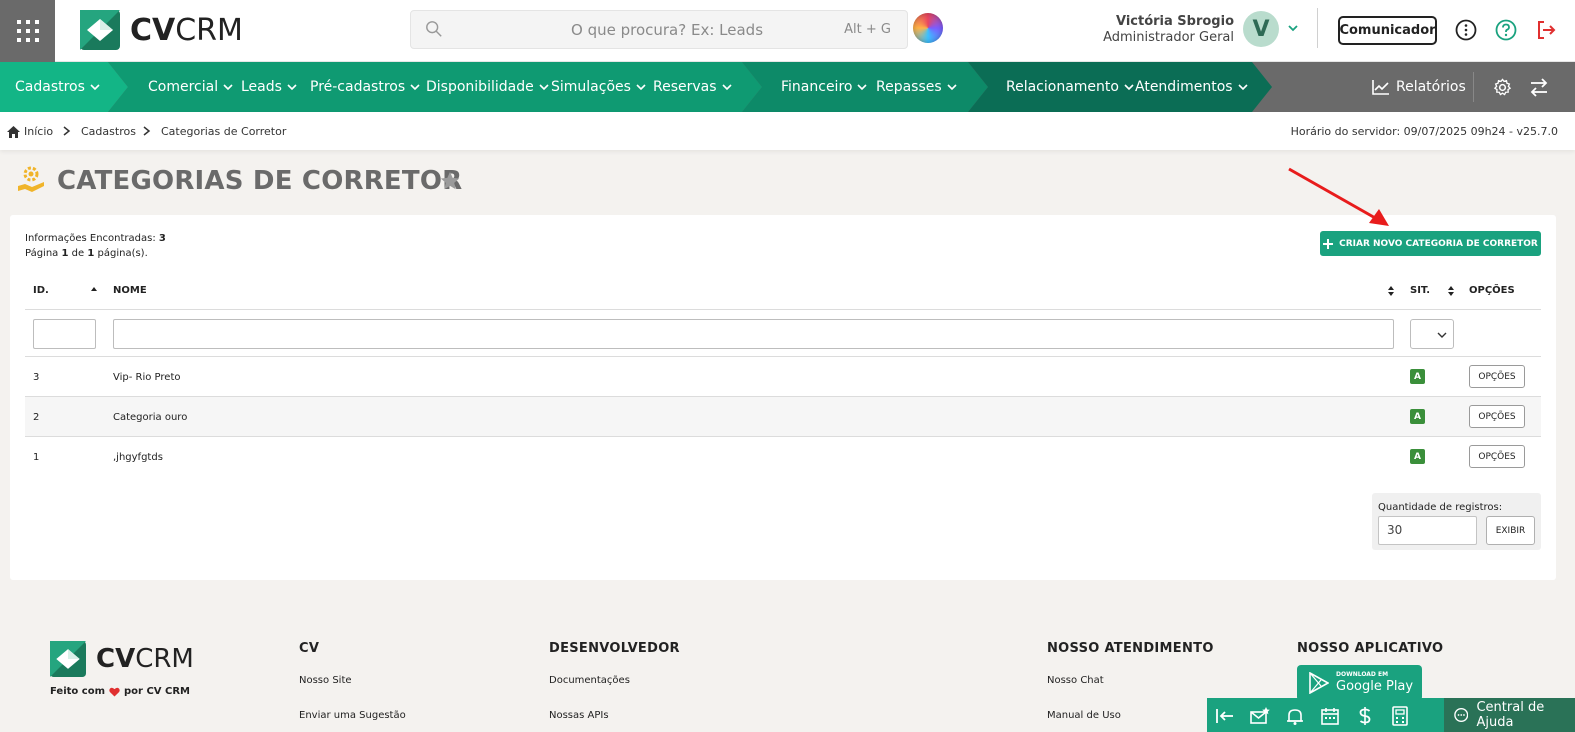 This screenshot has width=1575, height=732. Describe the element at coordinates (150, 417) in the screenshot. I see `cell-name: Categoria ouro` at that location.